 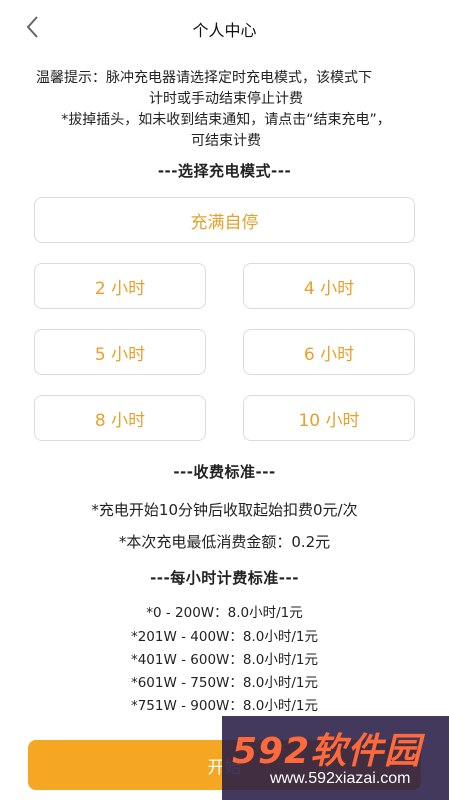 What do you see at coordinates (329, 418) in the screenshot?
I see `option-10-hours: 10 小时` at bounding box center [329, 418].